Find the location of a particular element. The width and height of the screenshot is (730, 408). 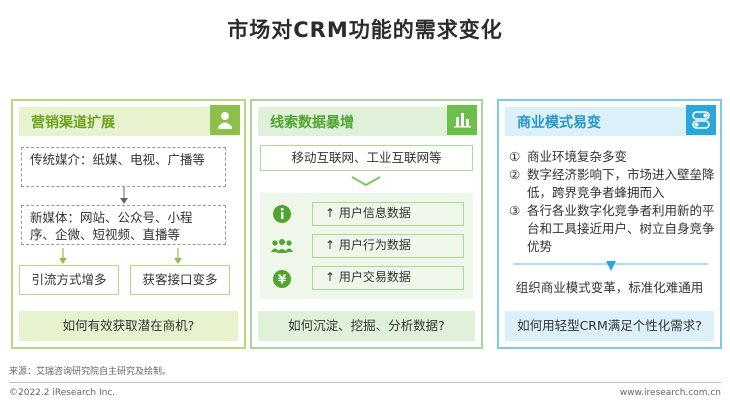

new-media-box: 新媒体：网站、公众号、小程序、企微、短视频、直播等 is located at coordinates (123, 225).